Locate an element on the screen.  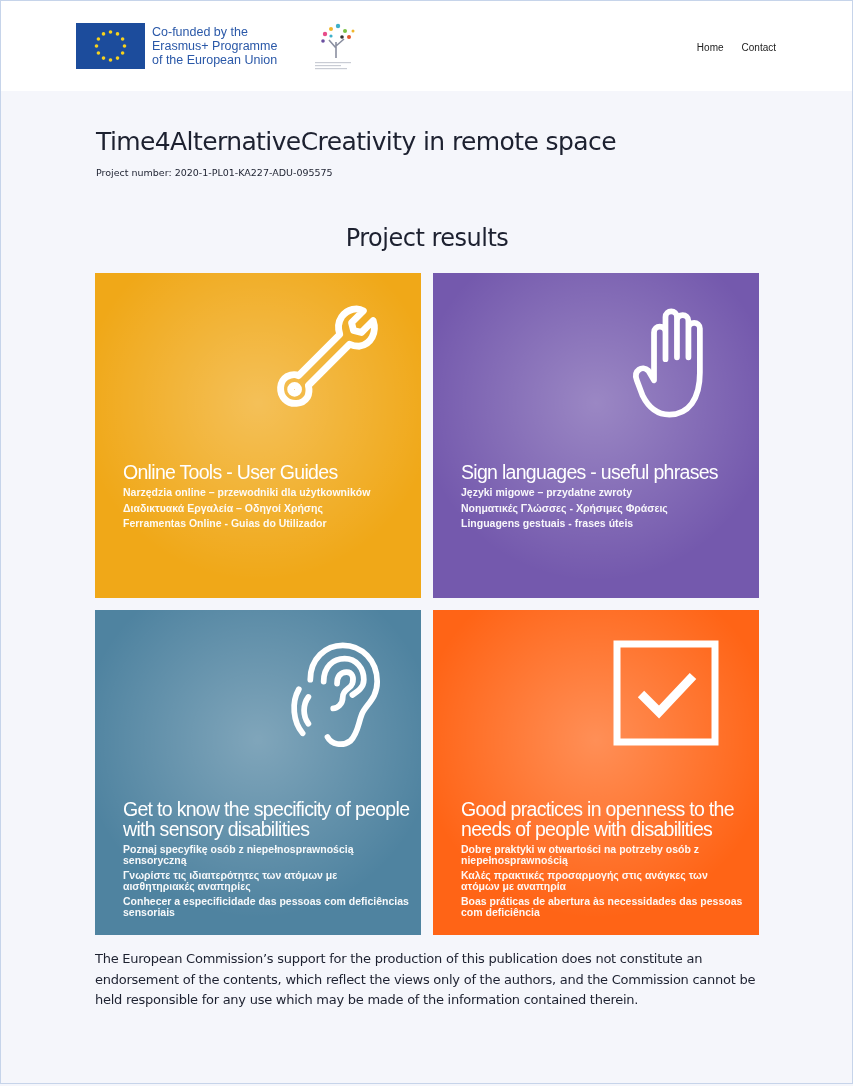
page-title: Time4AlternativeCreativity in remote space is located at coordinates (356, 141).